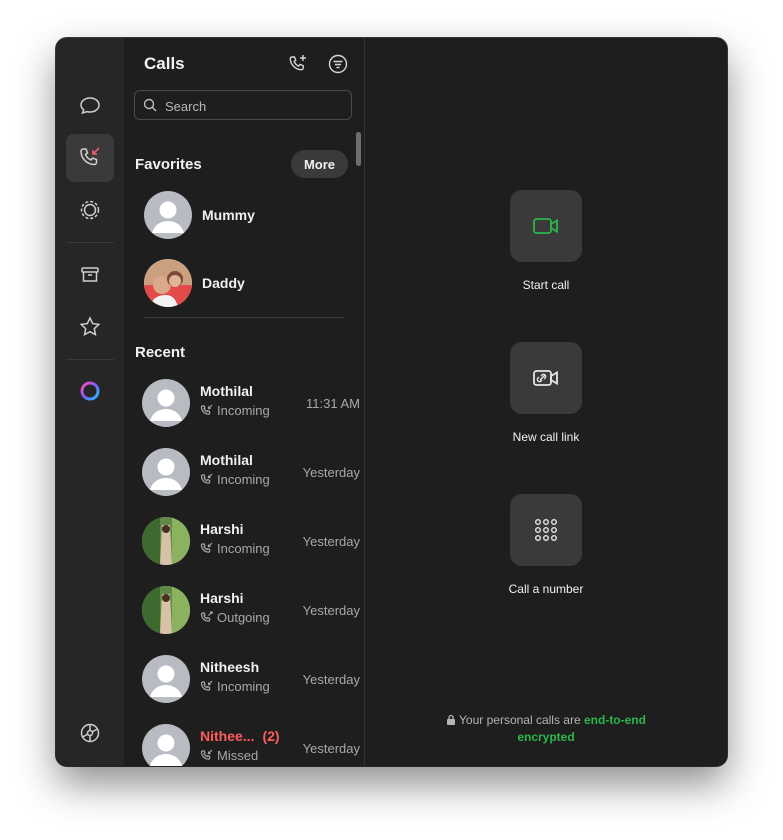  I want to click on favorite-name: Daddy, so click(223, 283).